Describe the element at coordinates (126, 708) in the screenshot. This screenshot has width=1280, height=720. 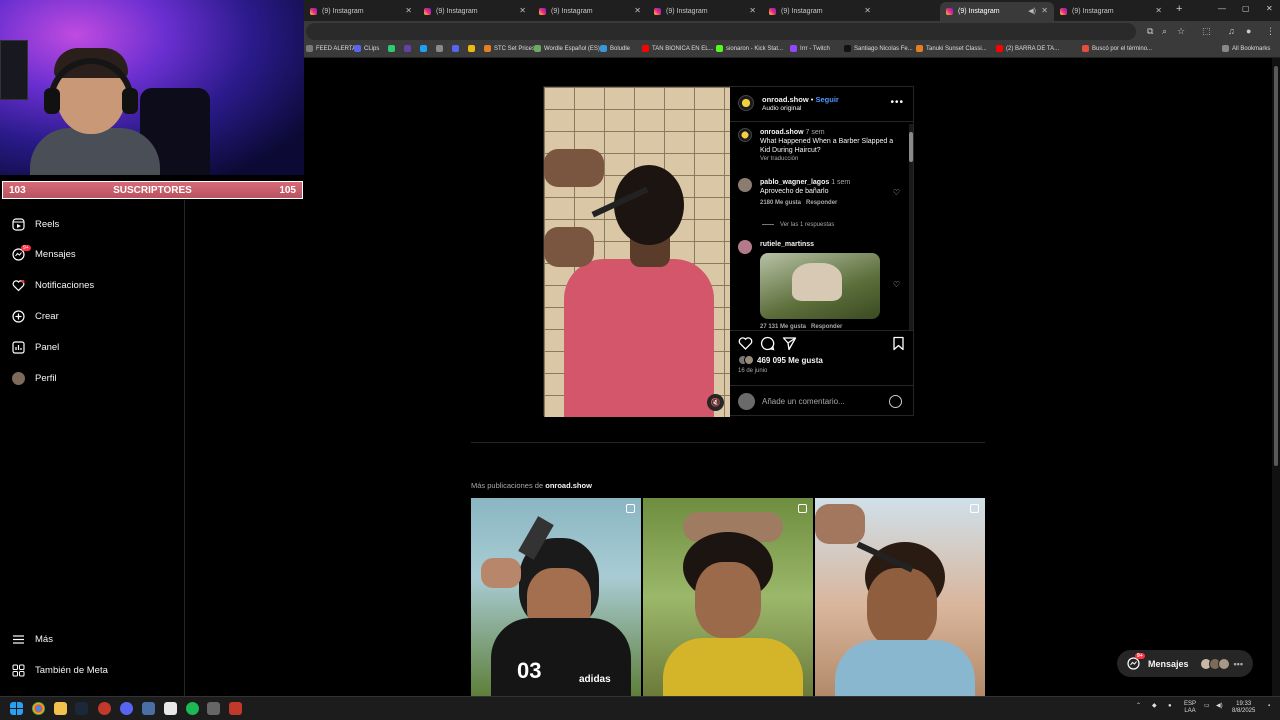
I see `discord-icon` at that location.